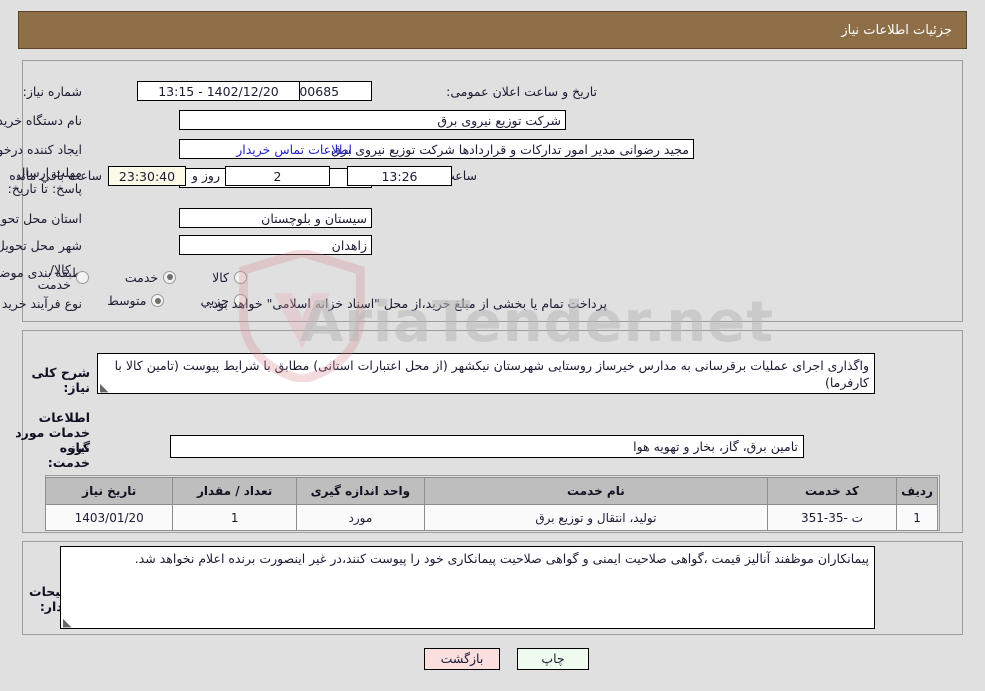 This screenshot has width=985, height=691. What do you see at coordinates (220, 277) in the screenshot?
I see `radio-label: کالا` at bounding box center [220, 277].